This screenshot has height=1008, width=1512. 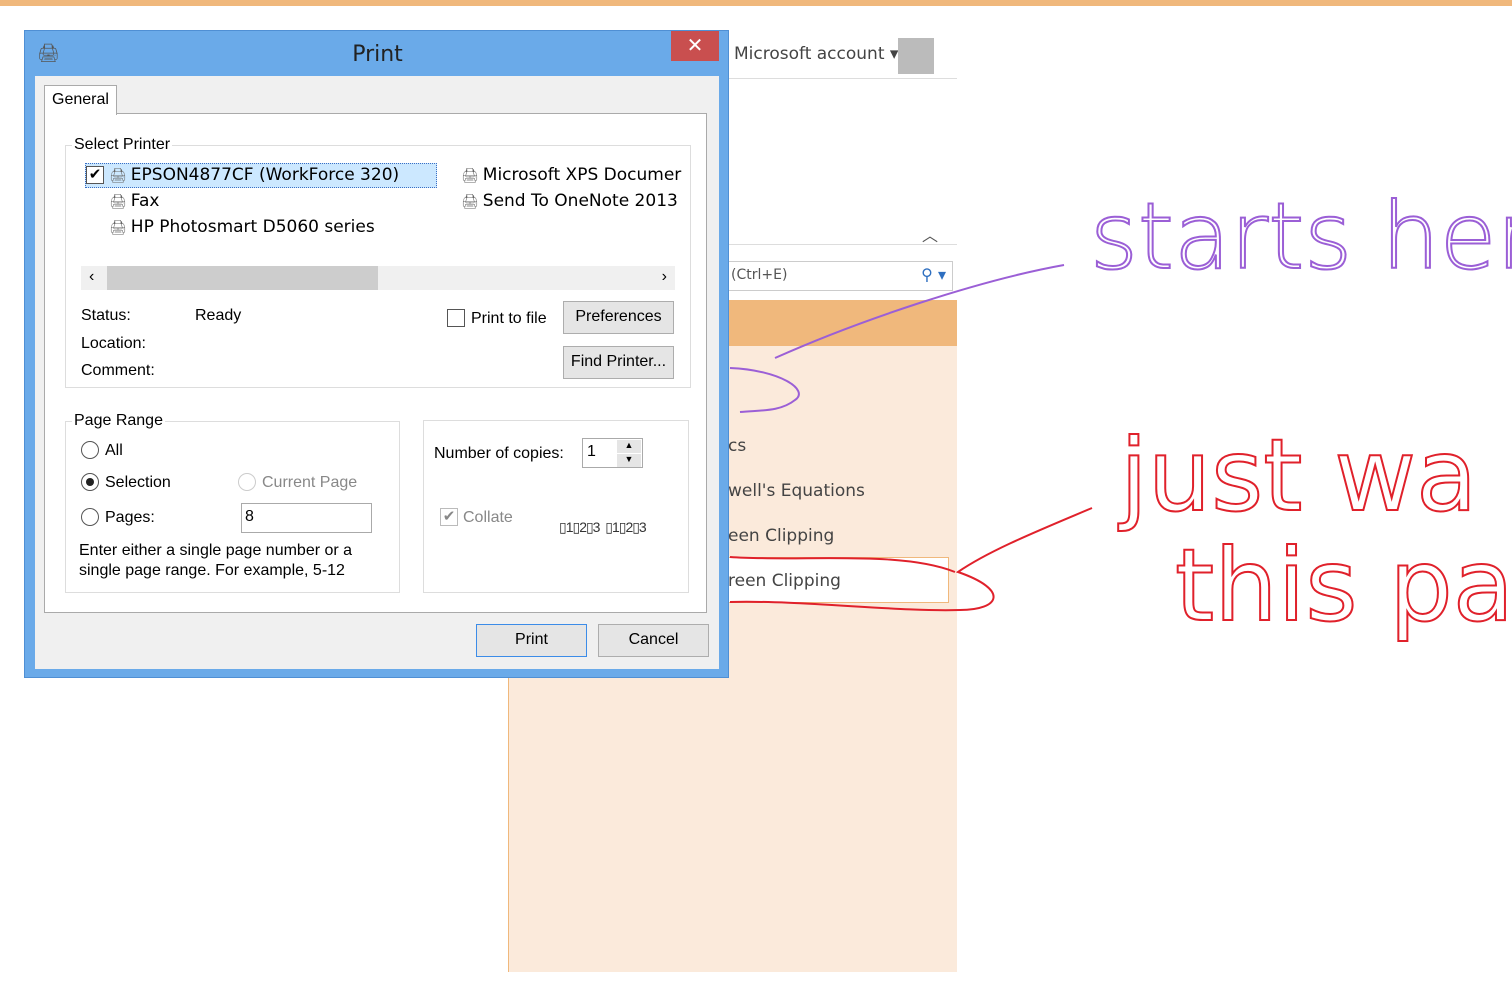 I want to click on ink-annotation: this pa, so click(x=1343, y=585).